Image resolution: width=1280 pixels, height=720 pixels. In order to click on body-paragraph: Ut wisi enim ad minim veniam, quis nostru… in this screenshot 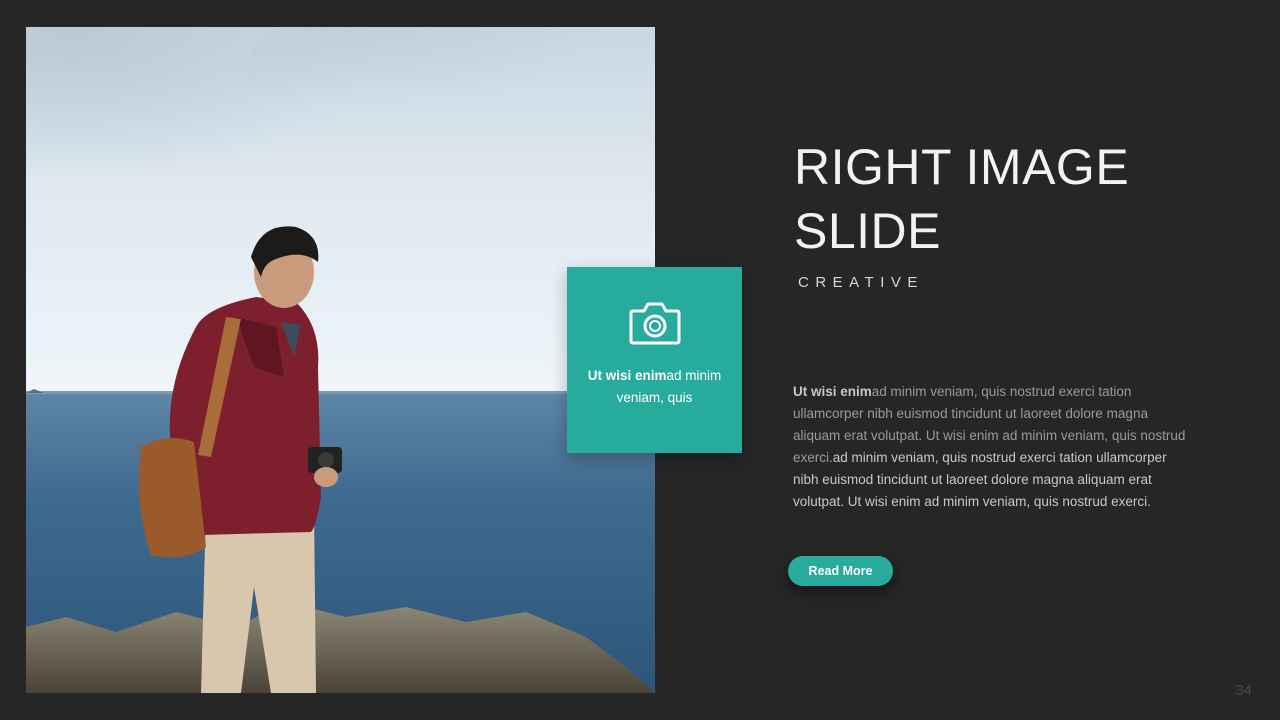, I will do `click(993, 447)`.